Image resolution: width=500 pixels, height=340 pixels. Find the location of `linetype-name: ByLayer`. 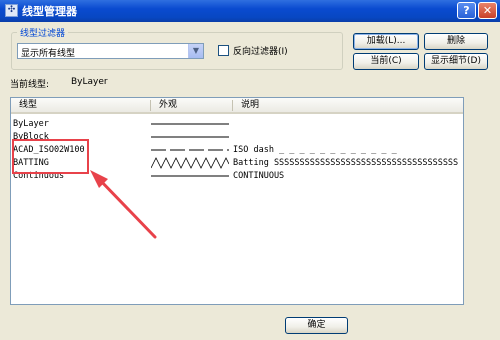

linetype-name: ByLayer is located at coordinates (31, 124).